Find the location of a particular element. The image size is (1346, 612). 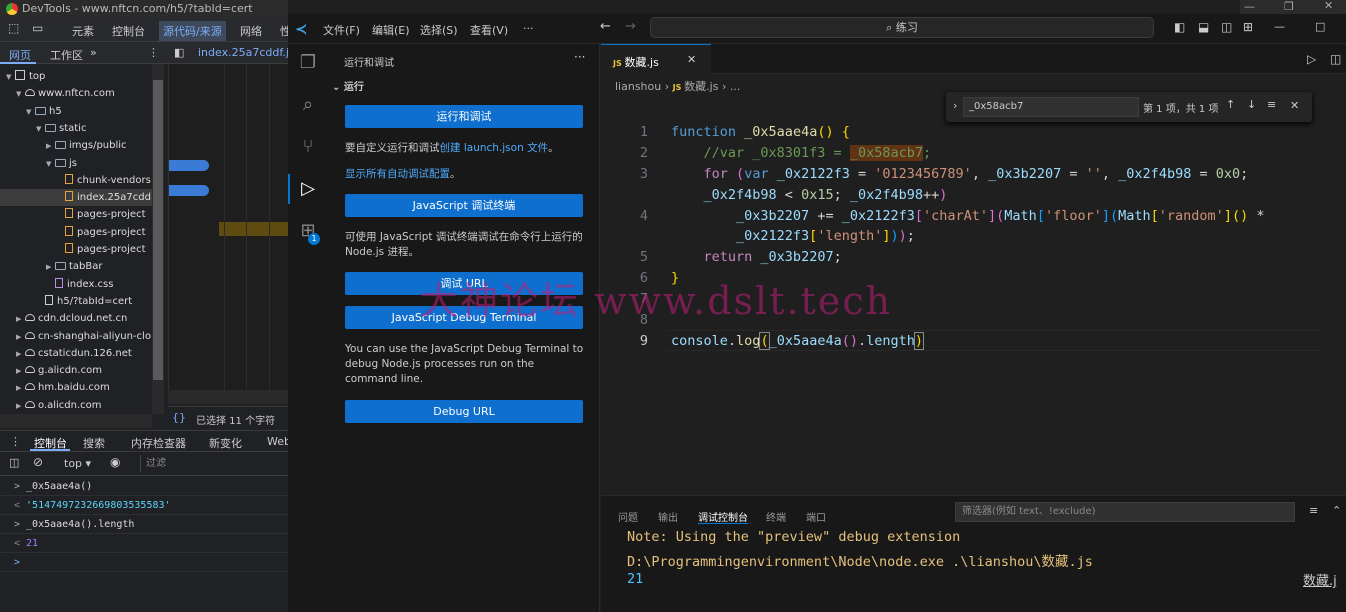

tab-performance: 性 is located at coordinates (284, 31).